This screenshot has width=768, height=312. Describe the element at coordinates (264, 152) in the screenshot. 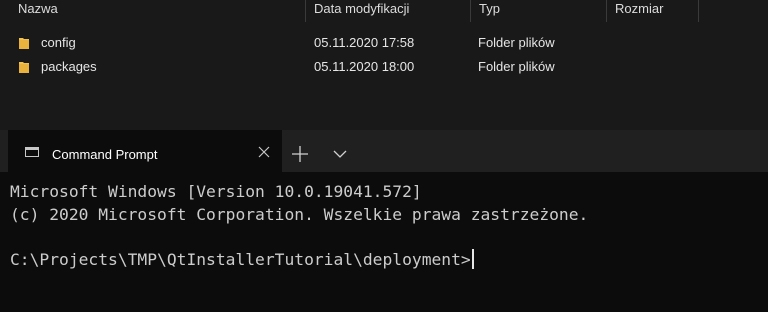

I see `close-icon` at that location.